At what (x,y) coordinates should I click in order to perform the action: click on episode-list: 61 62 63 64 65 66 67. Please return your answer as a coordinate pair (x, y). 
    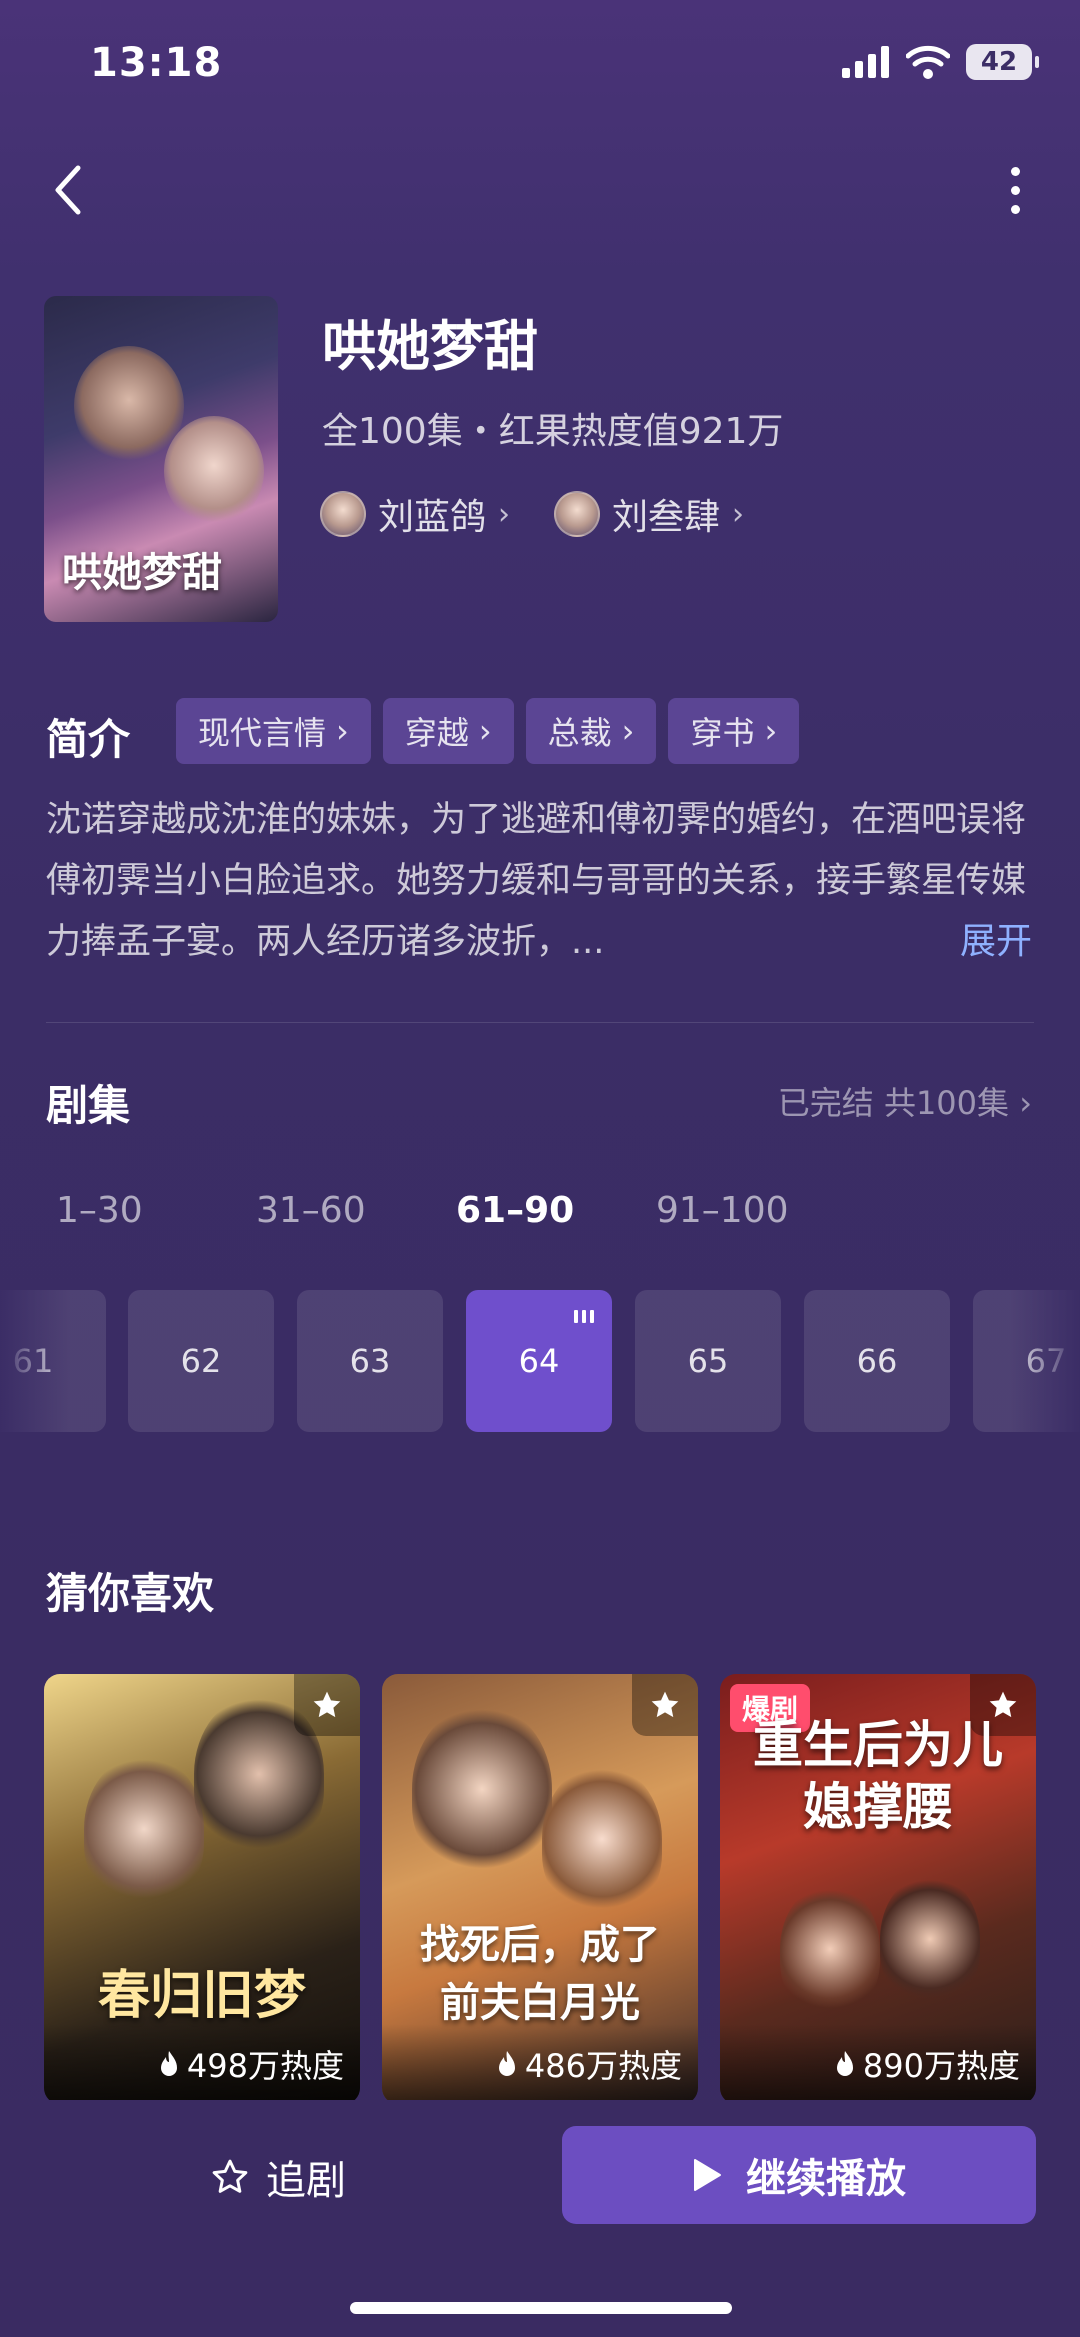
    Looking at the image, I should click on (540, 1361).